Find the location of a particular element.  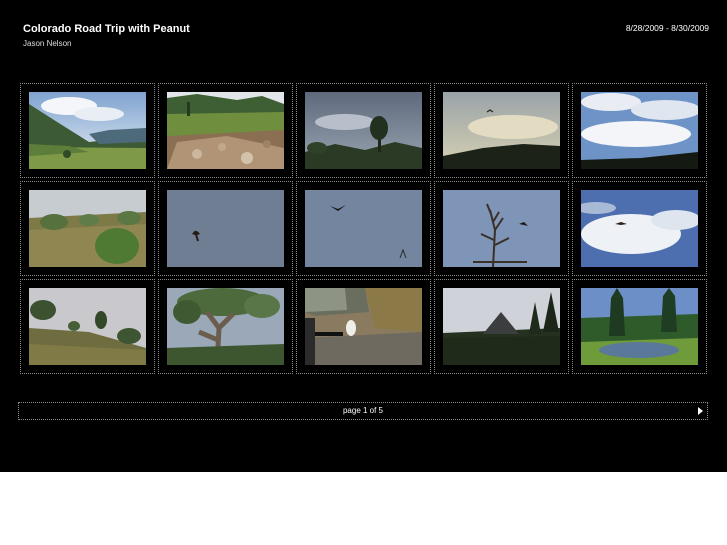

gallery-title: Colorado Road Trip with Peanut is located at coordinates (106, 29).